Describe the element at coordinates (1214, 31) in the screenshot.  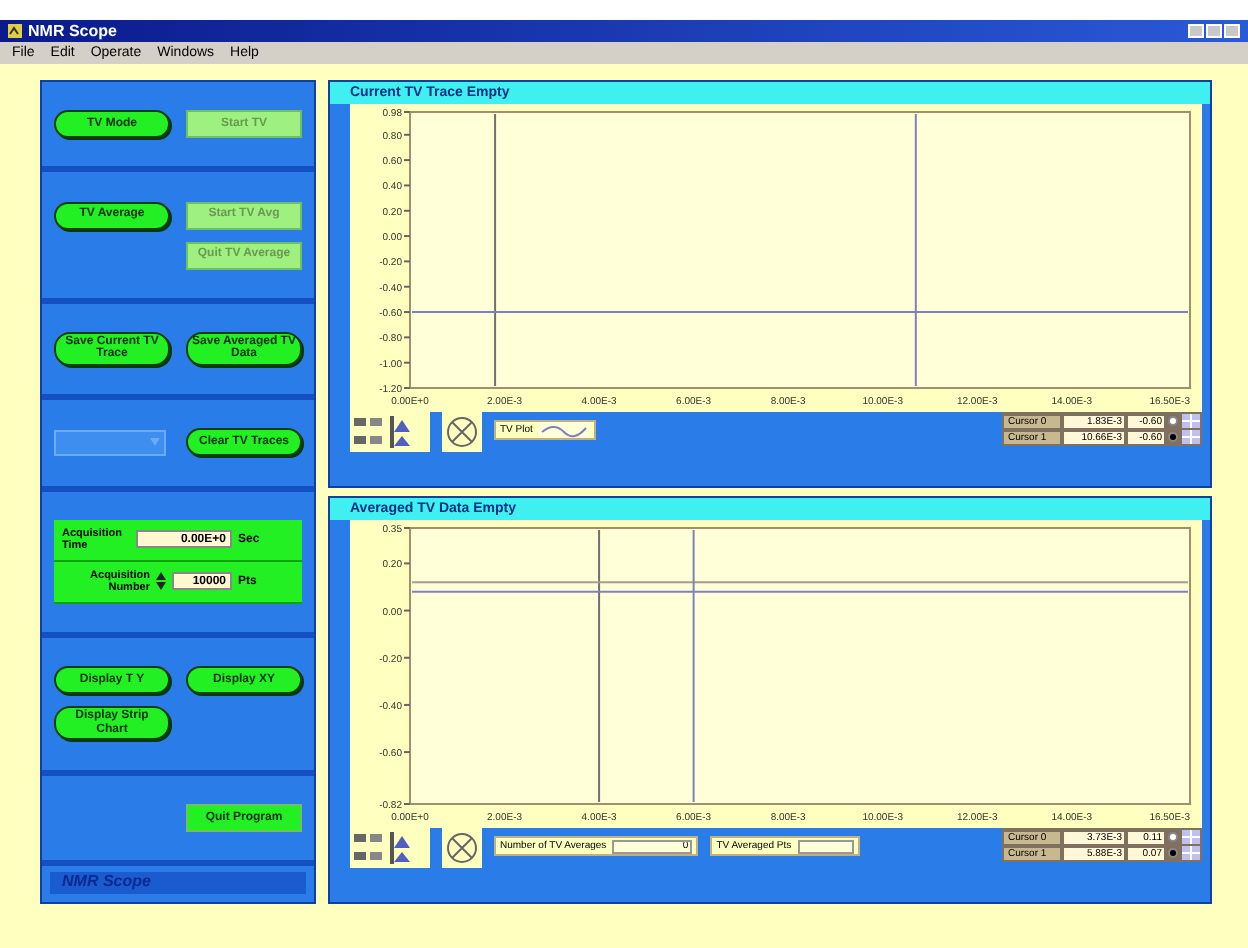
I see `maximize-button` at that location.